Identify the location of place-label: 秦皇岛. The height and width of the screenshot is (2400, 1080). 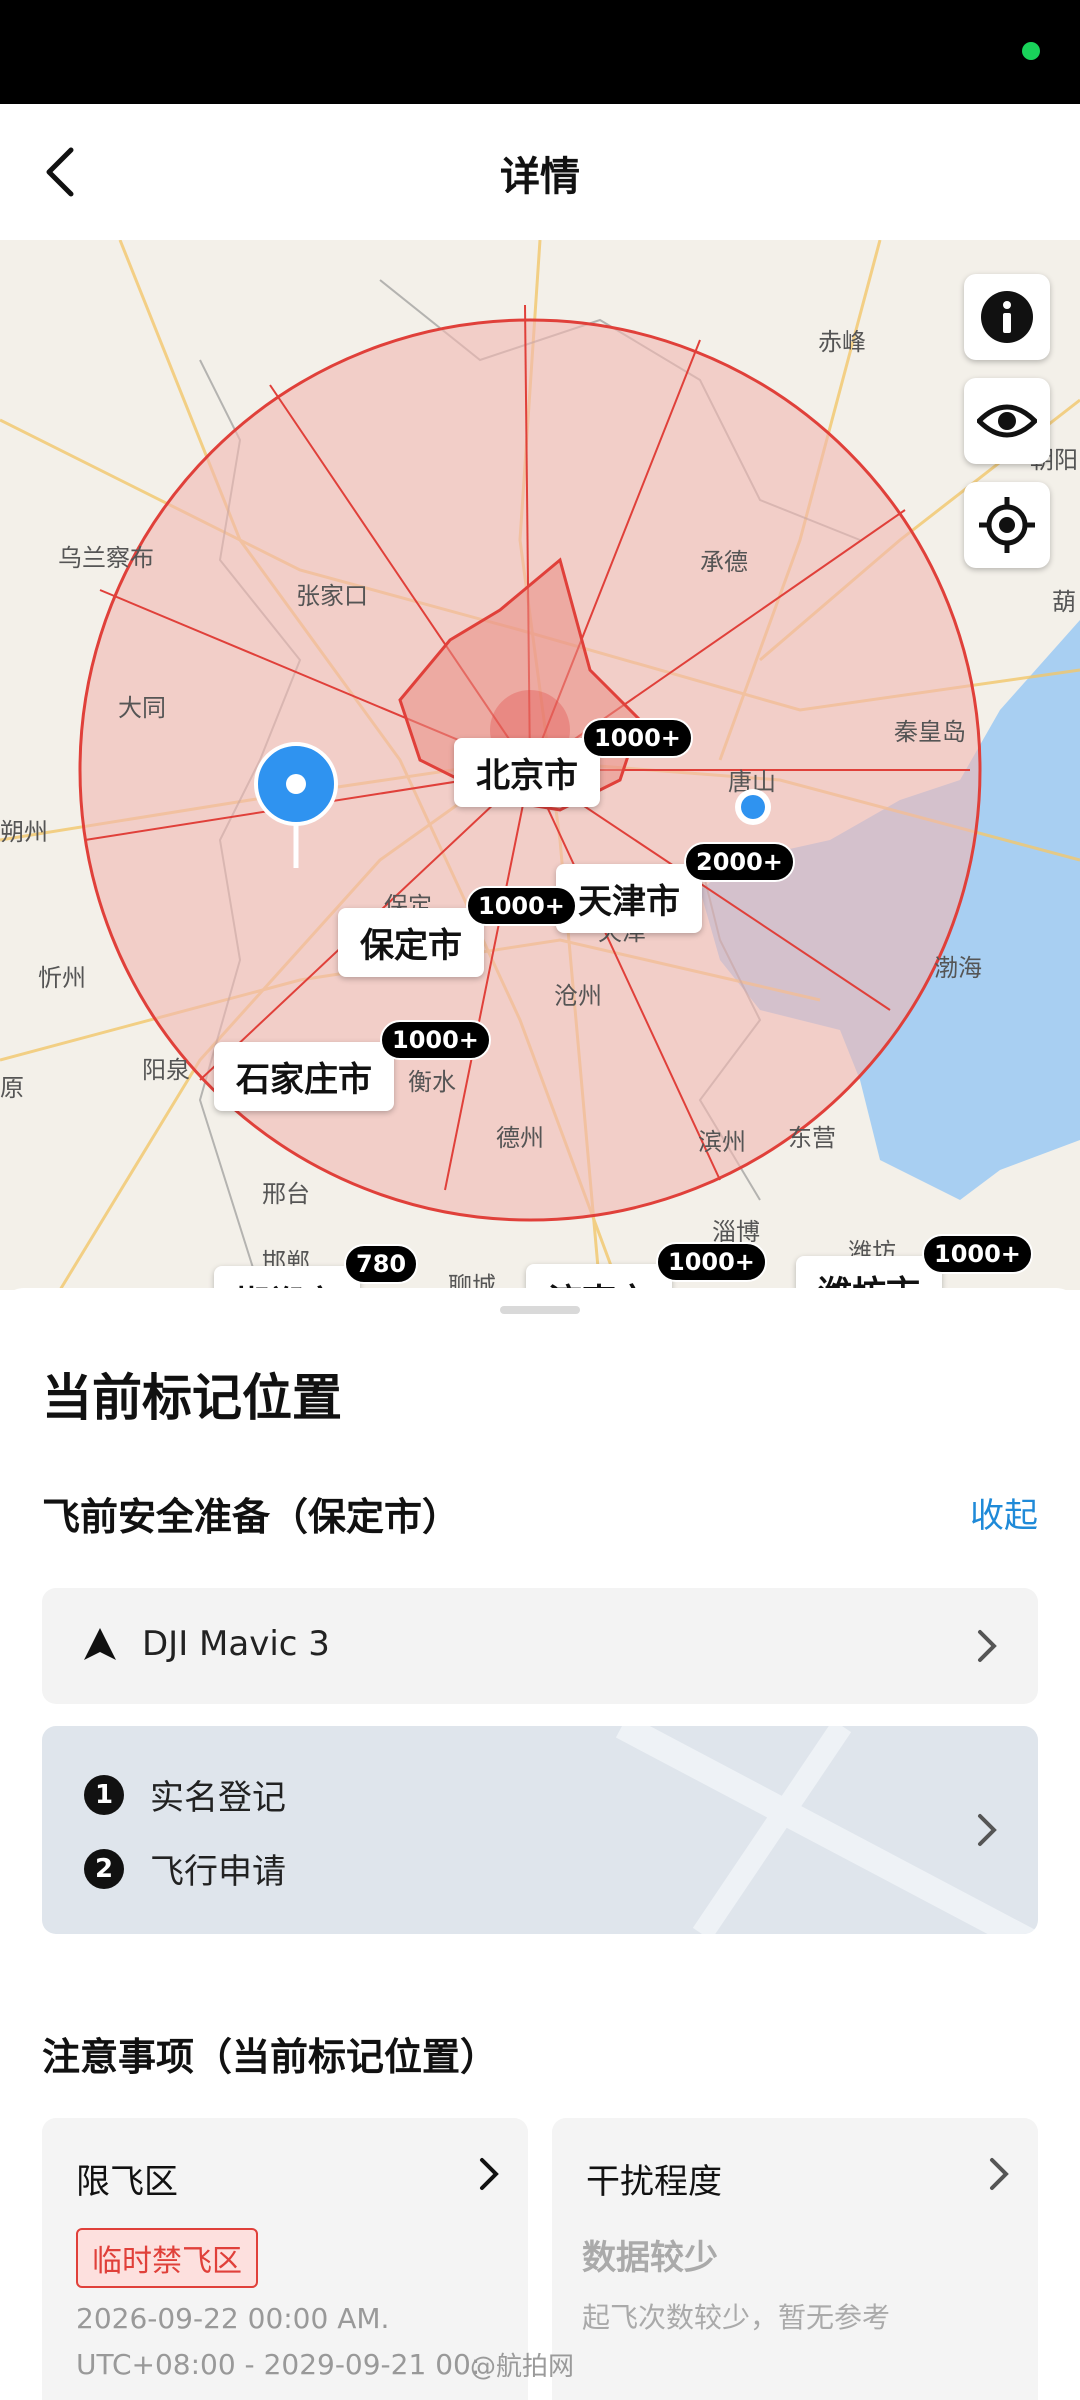
(930, 732).